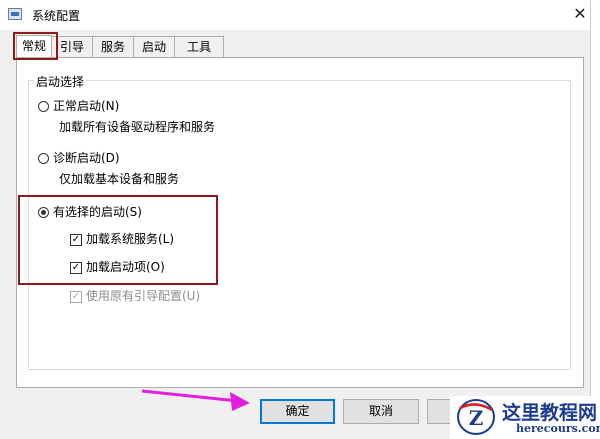 Image resolution: width=600 pixels, height=439 pixels. Describe the element at coordinates (113, 46) in the screenshot. I see `tab-services: 服务` at that location.